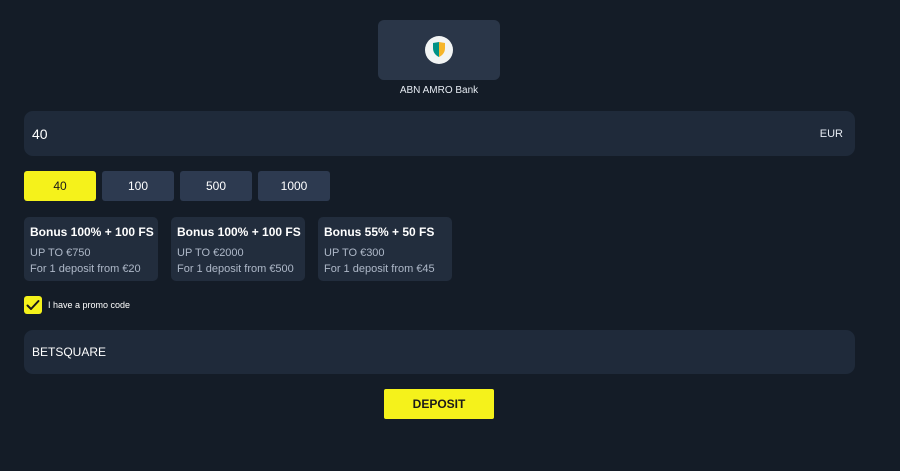  Describe the element at coordinates (60, 253) in the screenshot. I see `bonus-max: UP TO €750` at that location.